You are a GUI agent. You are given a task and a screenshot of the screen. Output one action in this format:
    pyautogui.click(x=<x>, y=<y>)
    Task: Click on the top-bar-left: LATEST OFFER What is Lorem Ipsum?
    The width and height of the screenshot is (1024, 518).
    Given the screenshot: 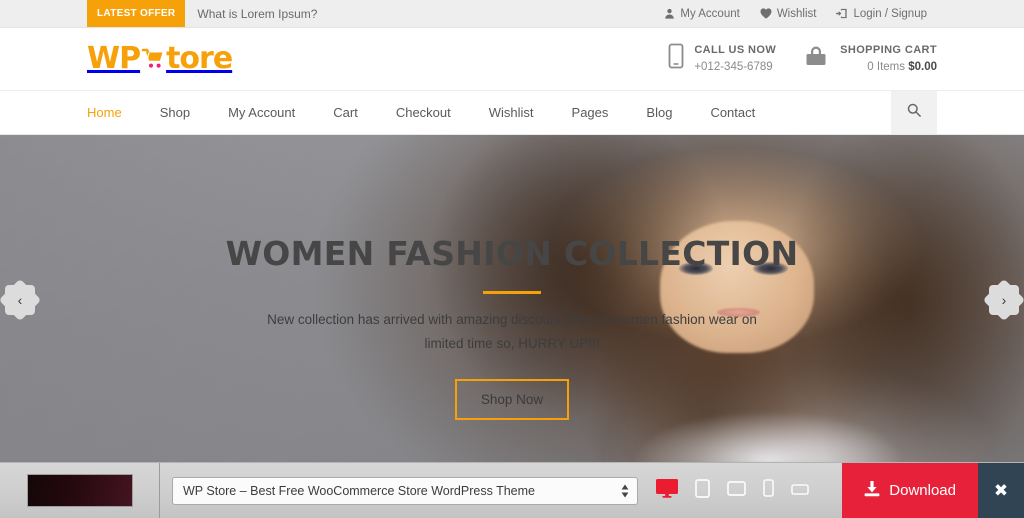 What is the action you would take?
    pyautogui.click(x=202, y=13)
    